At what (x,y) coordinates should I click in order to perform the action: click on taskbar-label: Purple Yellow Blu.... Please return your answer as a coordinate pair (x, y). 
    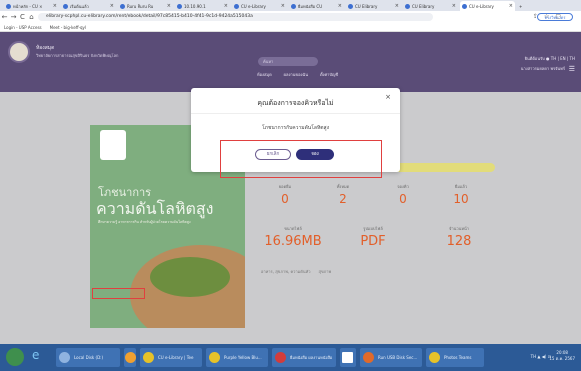
    Looking at the image, I should click on (243, 357).